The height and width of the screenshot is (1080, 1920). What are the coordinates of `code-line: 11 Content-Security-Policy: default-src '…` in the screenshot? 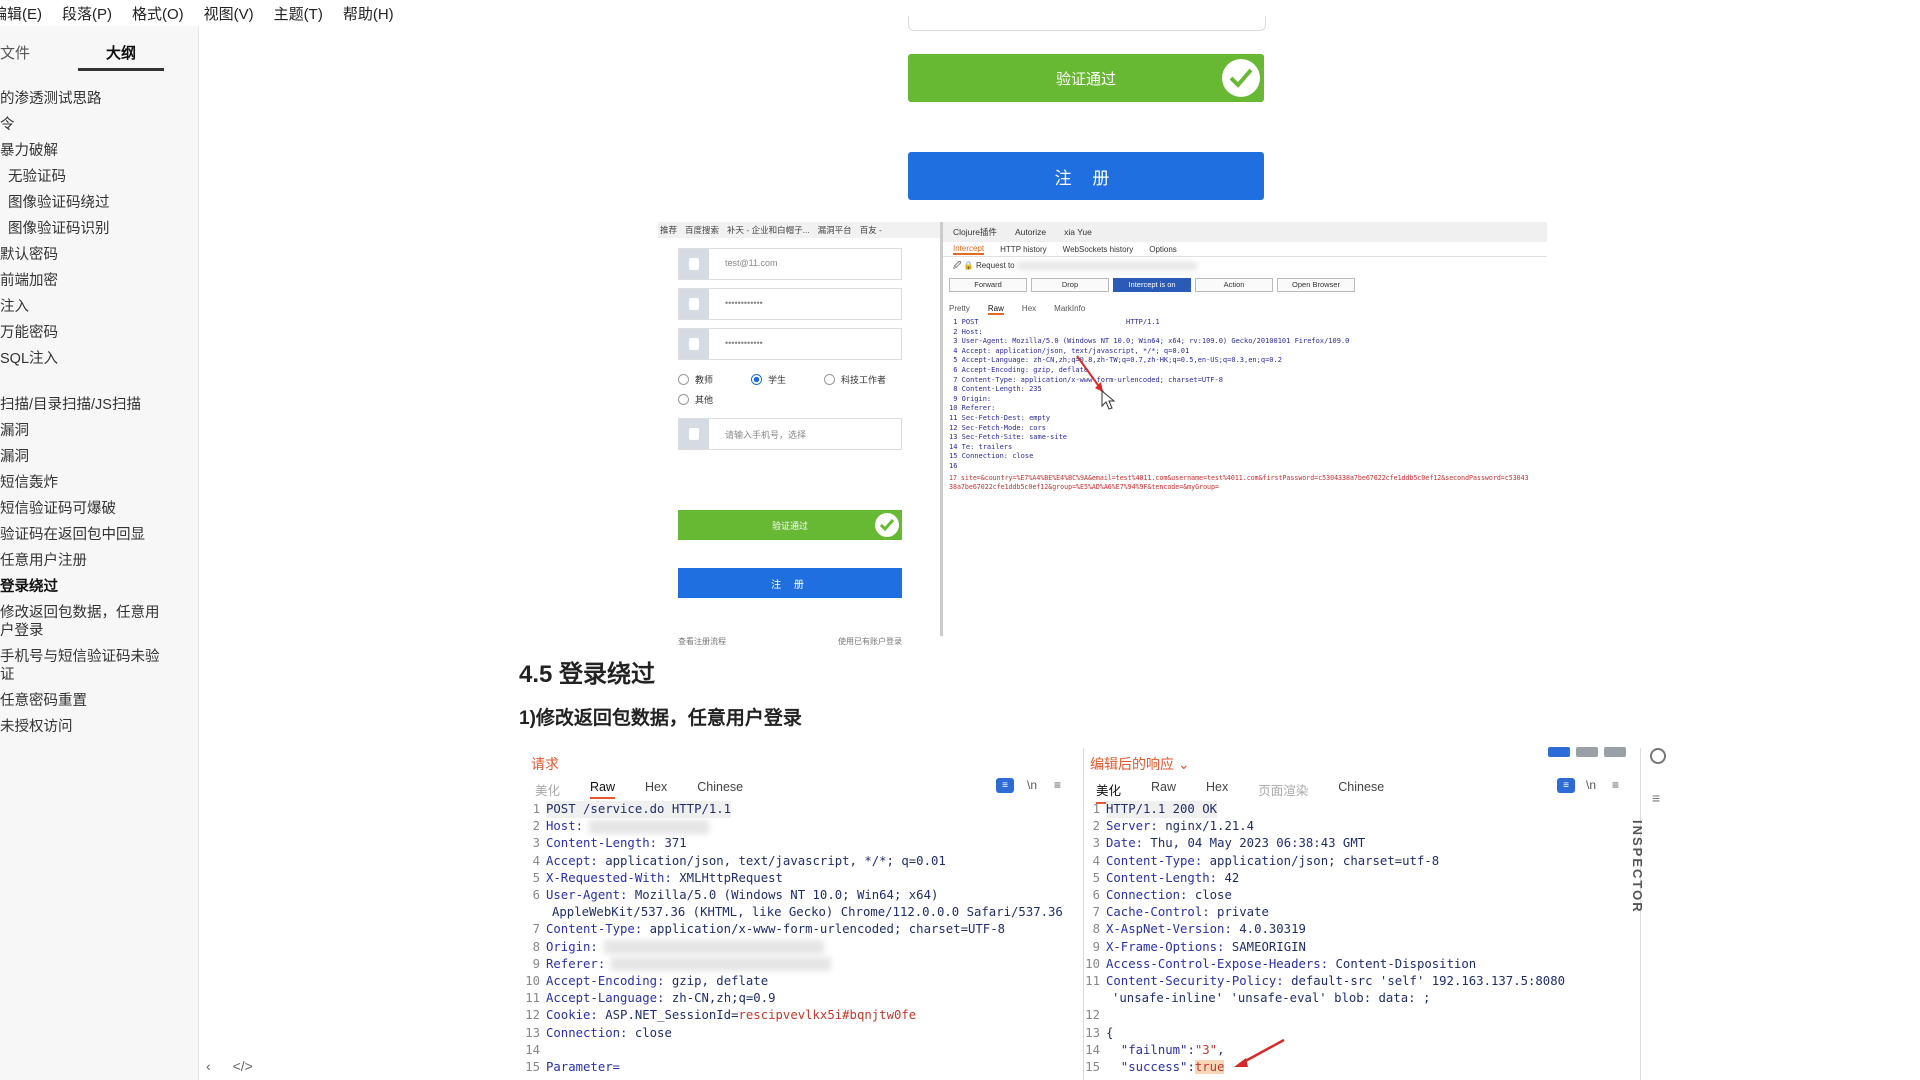 It's located at (1358, 981).